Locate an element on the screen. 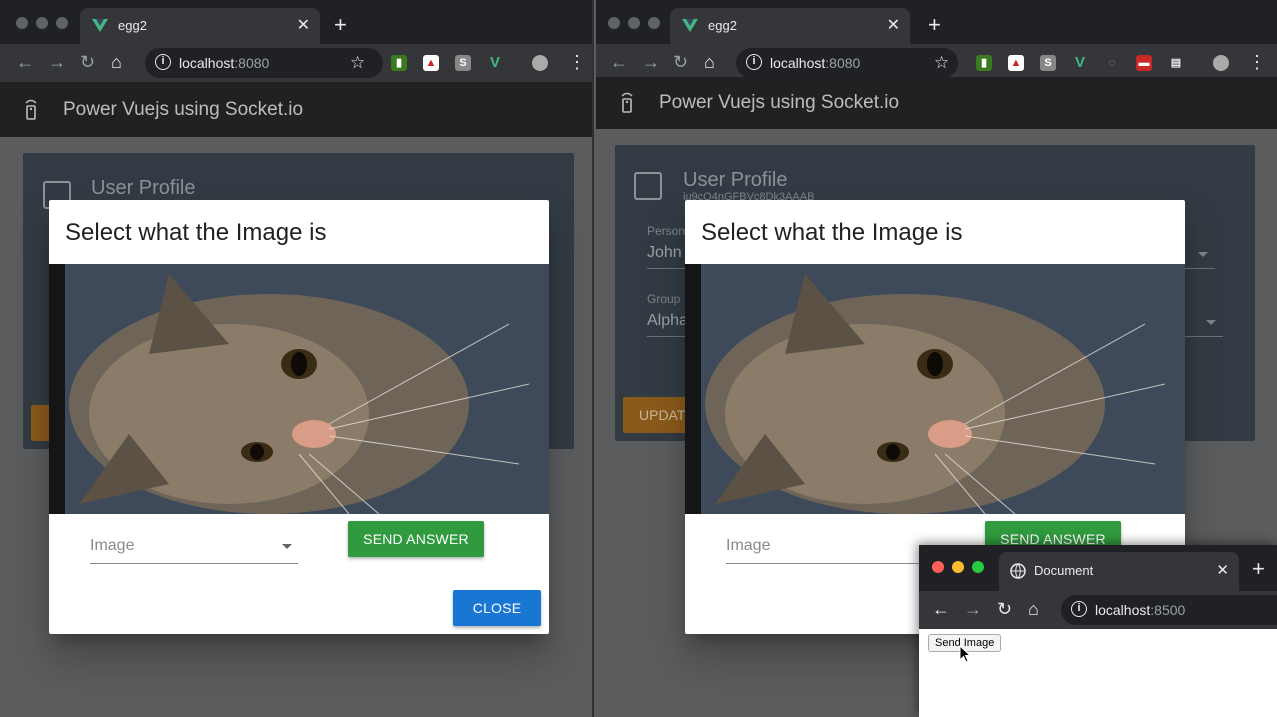 This screenshot has width=1277, height=717. close-button: CLOSE is located at coordinates (497, 608).